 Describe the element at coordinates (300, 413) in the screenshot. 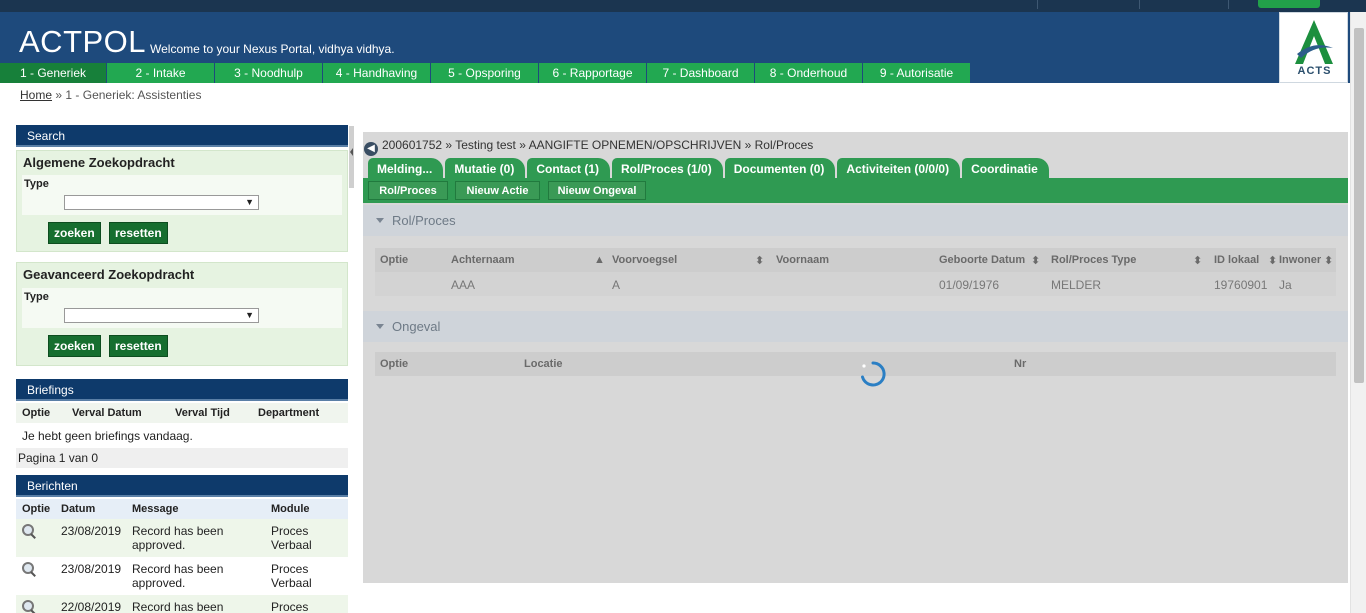

I see `column-header: Department` at that location.